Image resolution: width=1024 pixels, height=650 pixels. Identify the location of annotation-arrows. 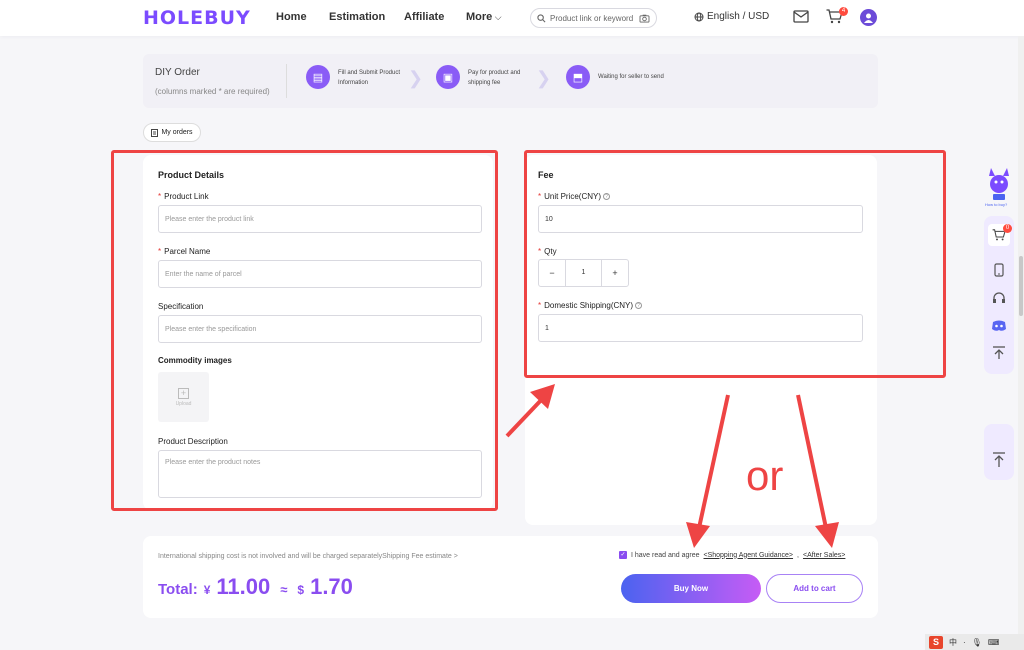
(672, 466).